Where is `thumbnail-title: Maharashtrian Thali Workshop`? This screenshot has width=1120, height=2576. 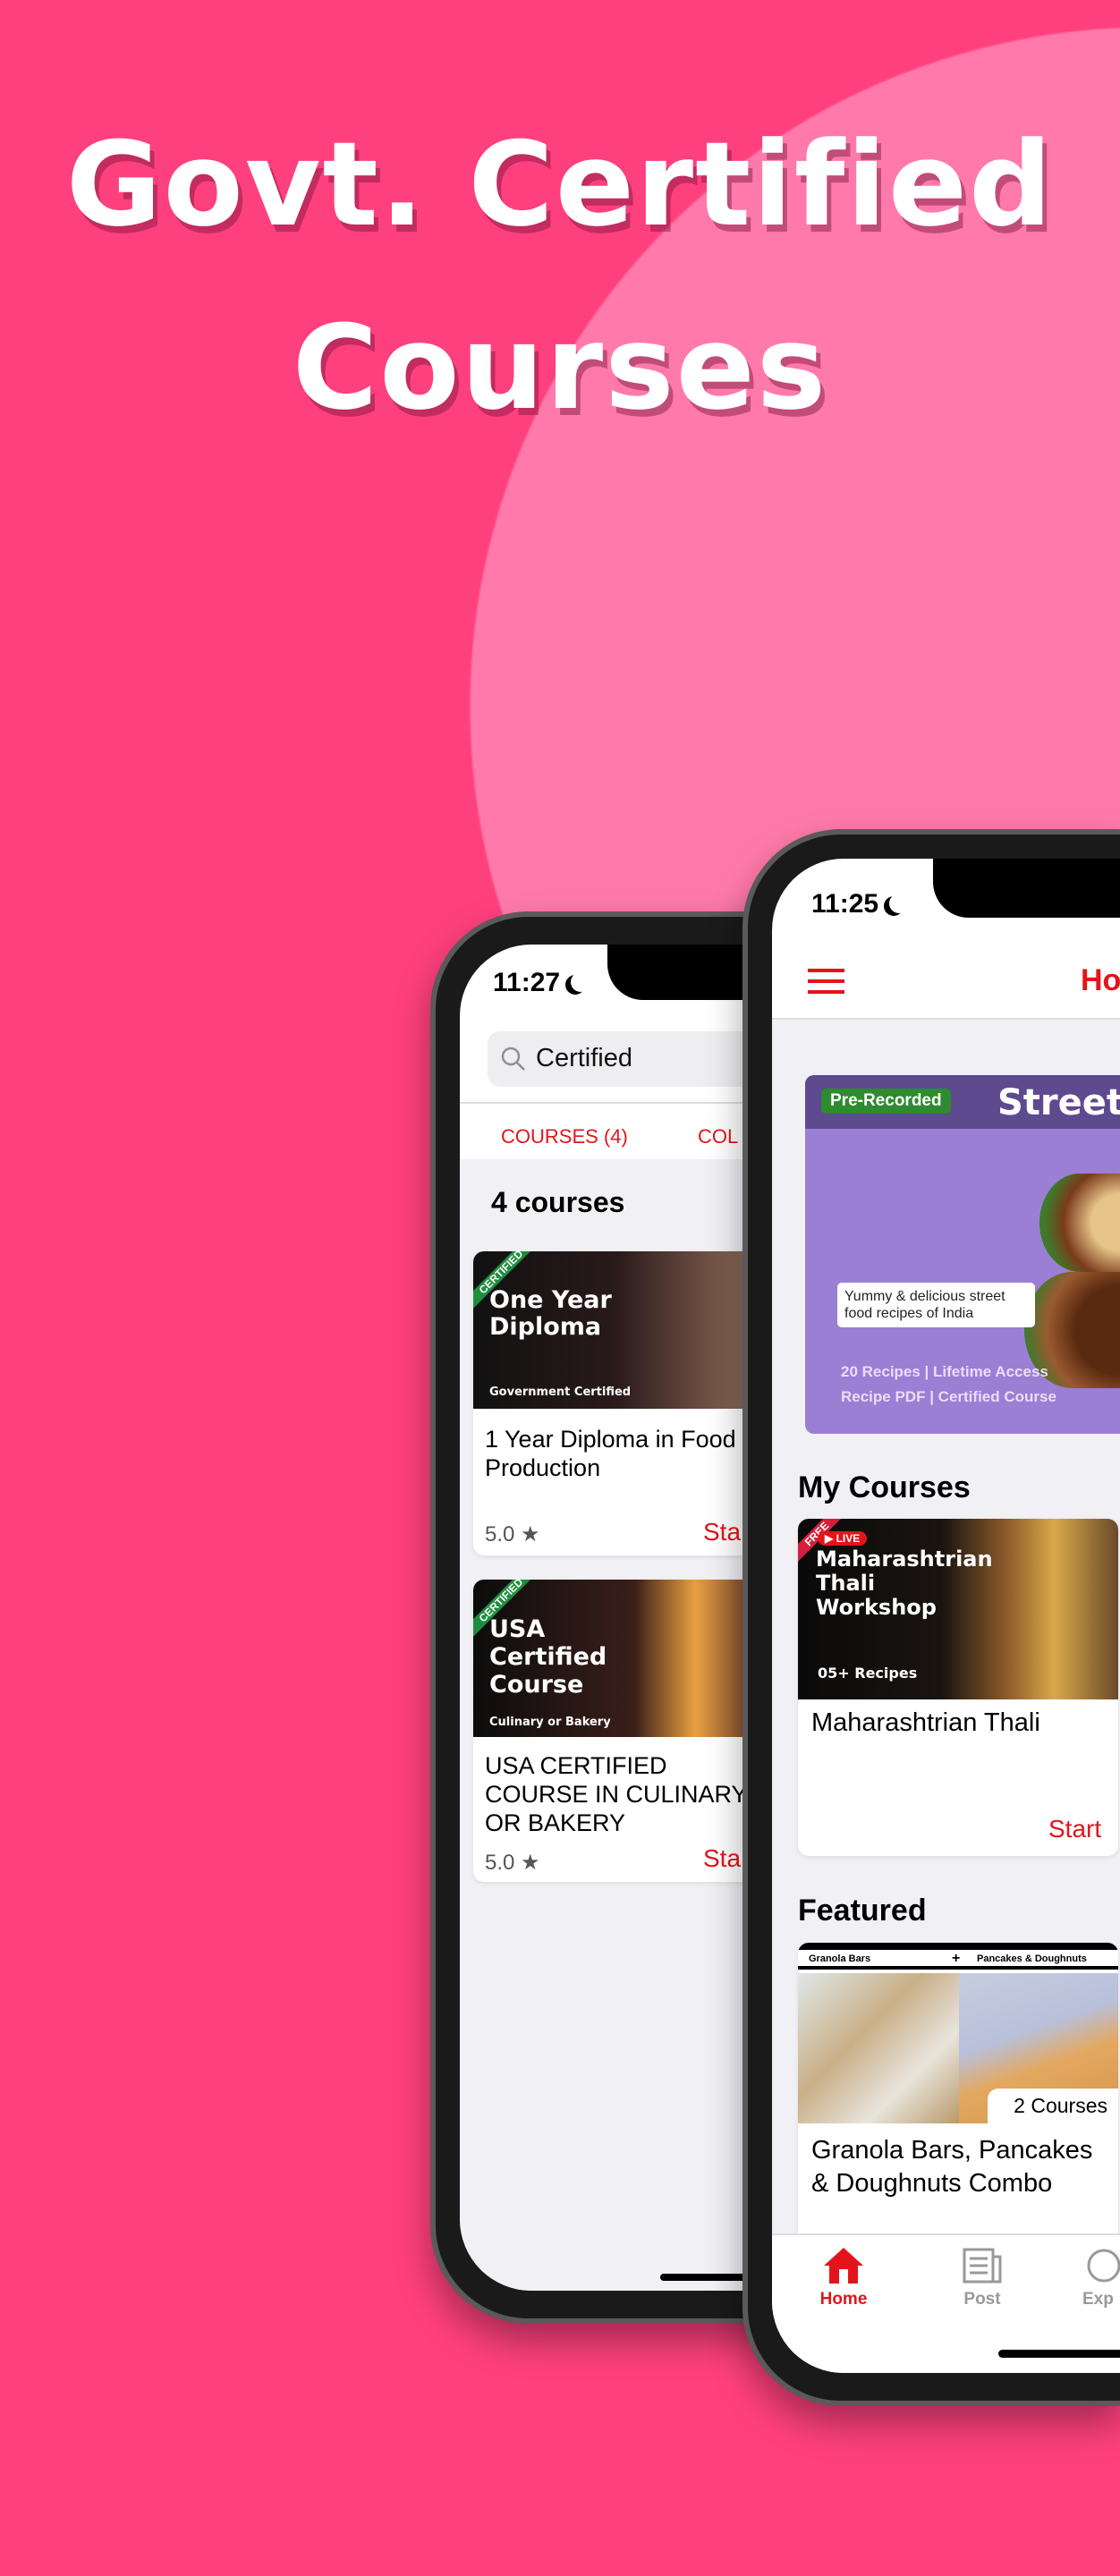
thumbnail-title: Maharashtrian Thali Workshop is located at coordinates (904, 1583).